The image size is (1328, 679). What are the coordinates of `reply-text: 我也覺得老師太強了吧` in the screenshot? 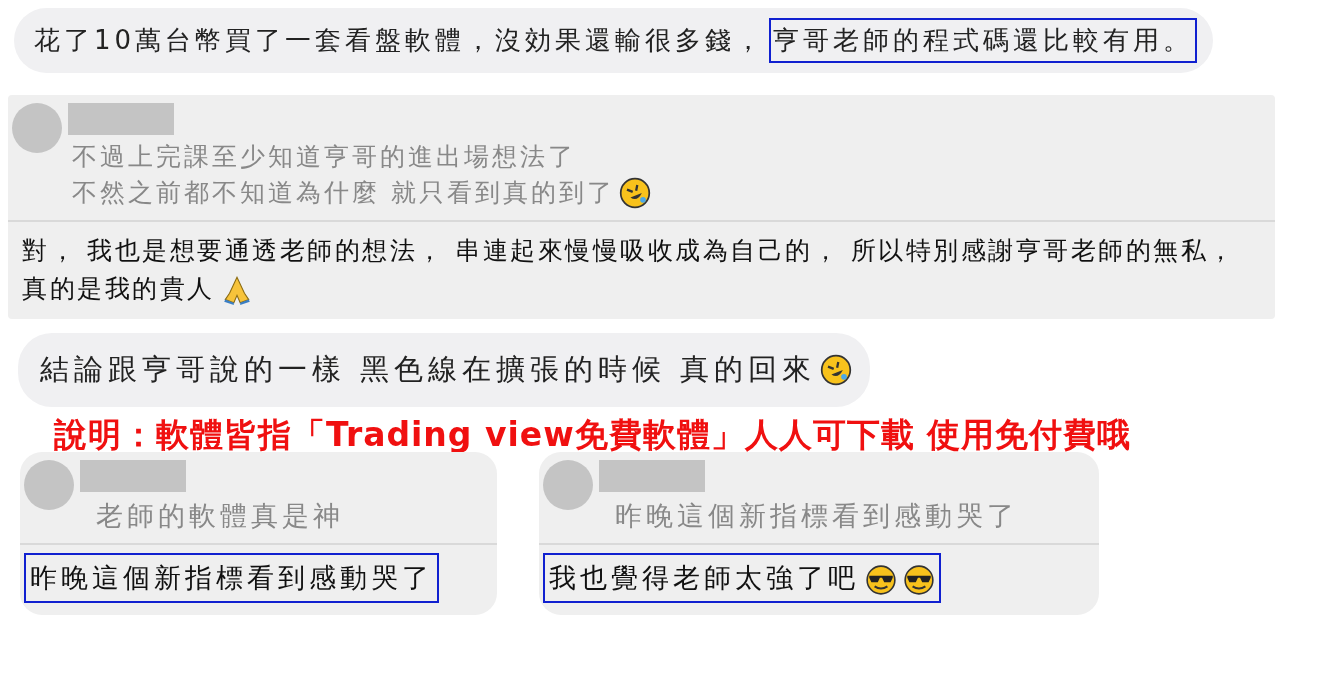 It's located at (742, 578).